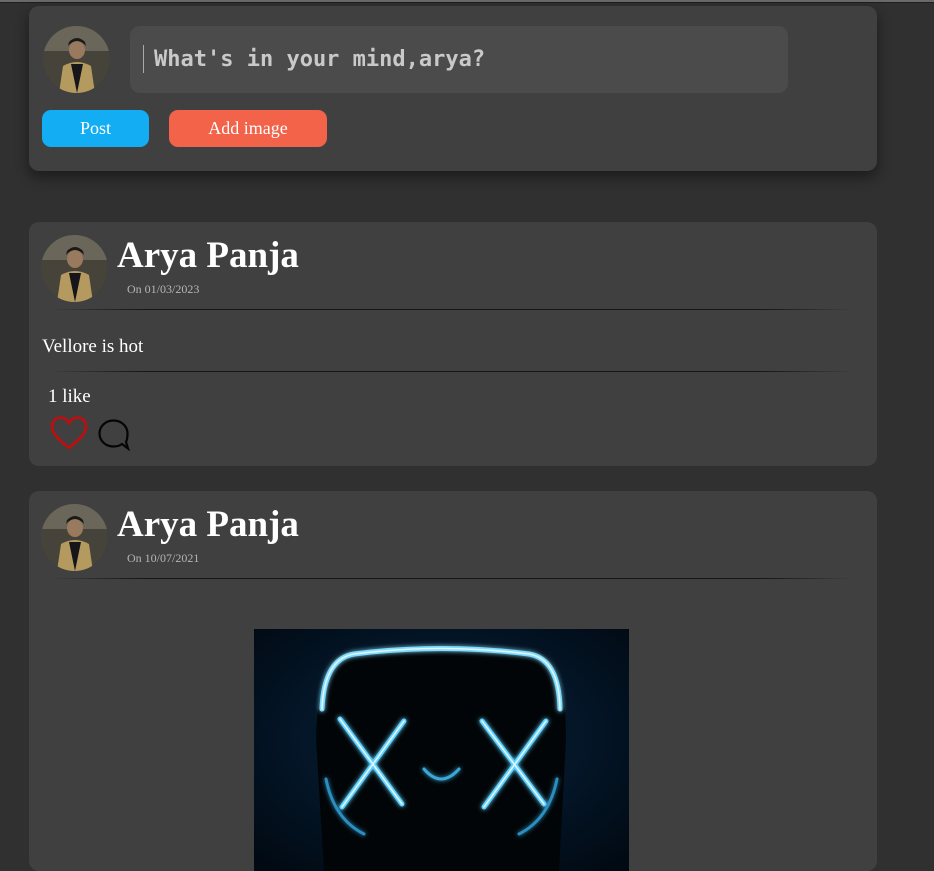 This screenshot has width=934, height=871. I want to click on post-date: On 10/07/2021, so click(163, 558).